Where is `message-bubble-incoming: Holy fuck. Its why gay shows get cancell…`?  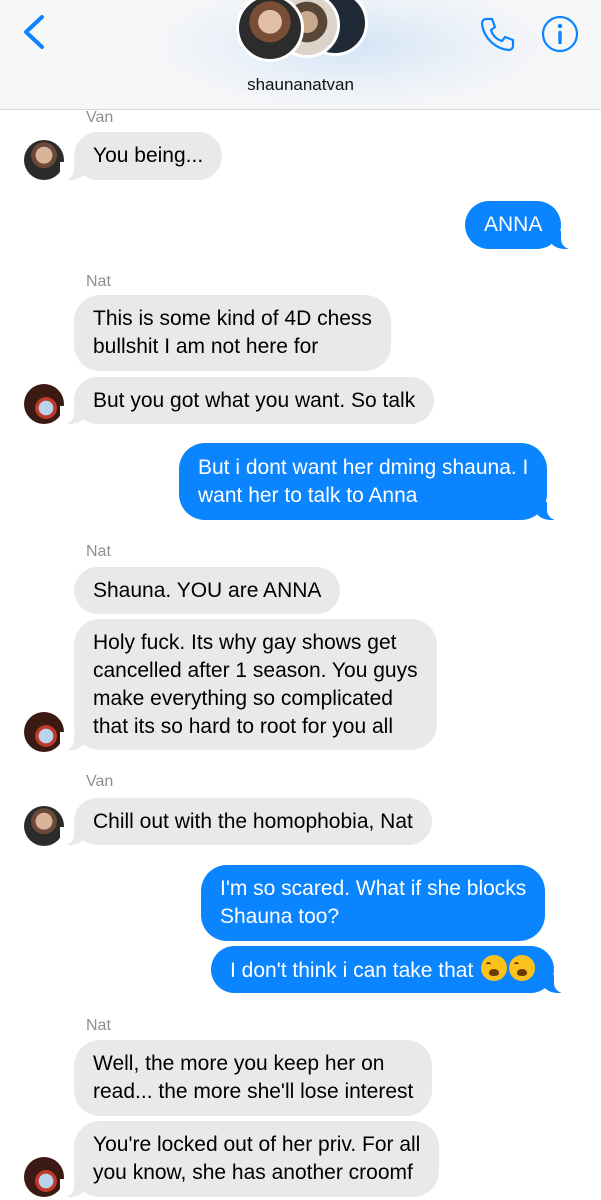 message-bubble-incoming: Holy fuck. Its why gay shows get cancell… is located at coordinates (248, 684).